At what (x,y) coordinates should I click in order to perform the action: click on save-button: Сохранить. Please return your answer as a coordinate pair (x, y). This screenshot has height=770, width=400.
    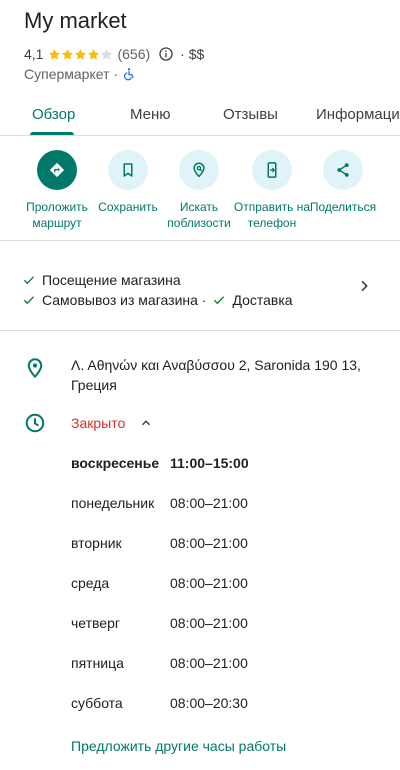
    Looking at the image, I should click on (128, 182).